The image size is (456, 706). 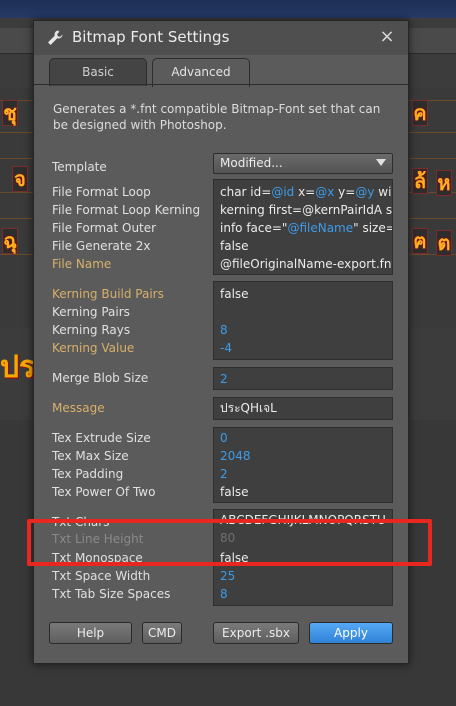 What do you see at coordinates (224, 330) in the screenshot?
I see `kerning-rays-field: 8` at bounding box center [224, 330].